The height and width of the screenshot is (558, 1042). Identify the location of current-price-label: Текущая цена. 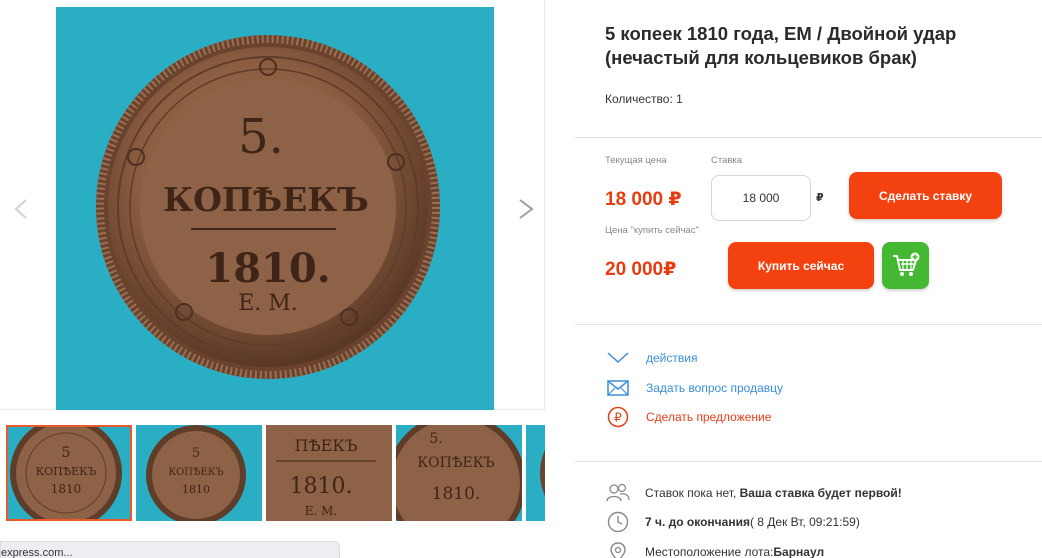
(636, 160).